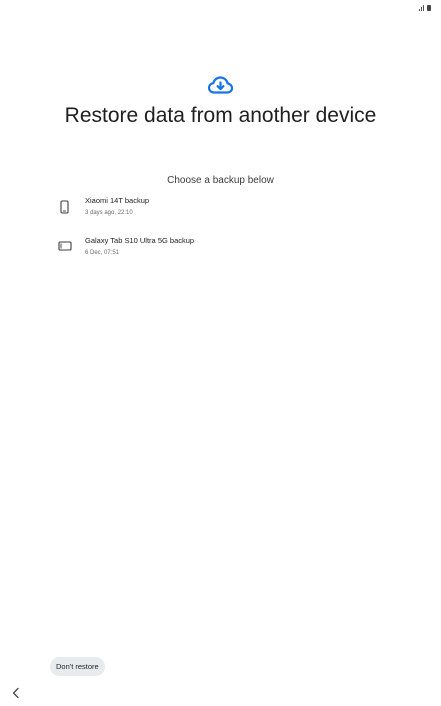 The height and width of the screenshot is (706, 441). I want to click on signal-icon, so click(421, 8).